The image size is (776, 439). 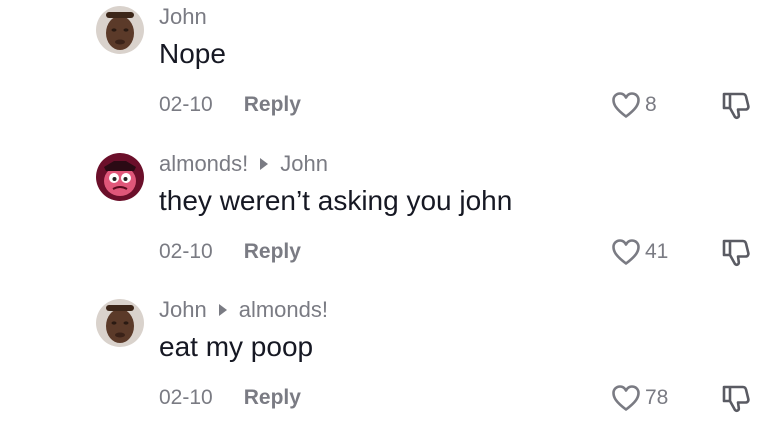 I want to click on like-count: 78, so click(x=657, y=397).